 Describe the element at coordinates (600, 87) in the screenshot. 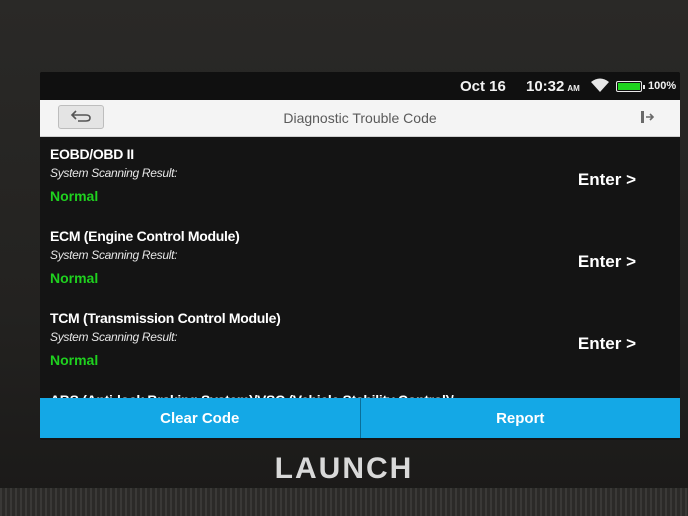

I see `wifi-icon` at that location.